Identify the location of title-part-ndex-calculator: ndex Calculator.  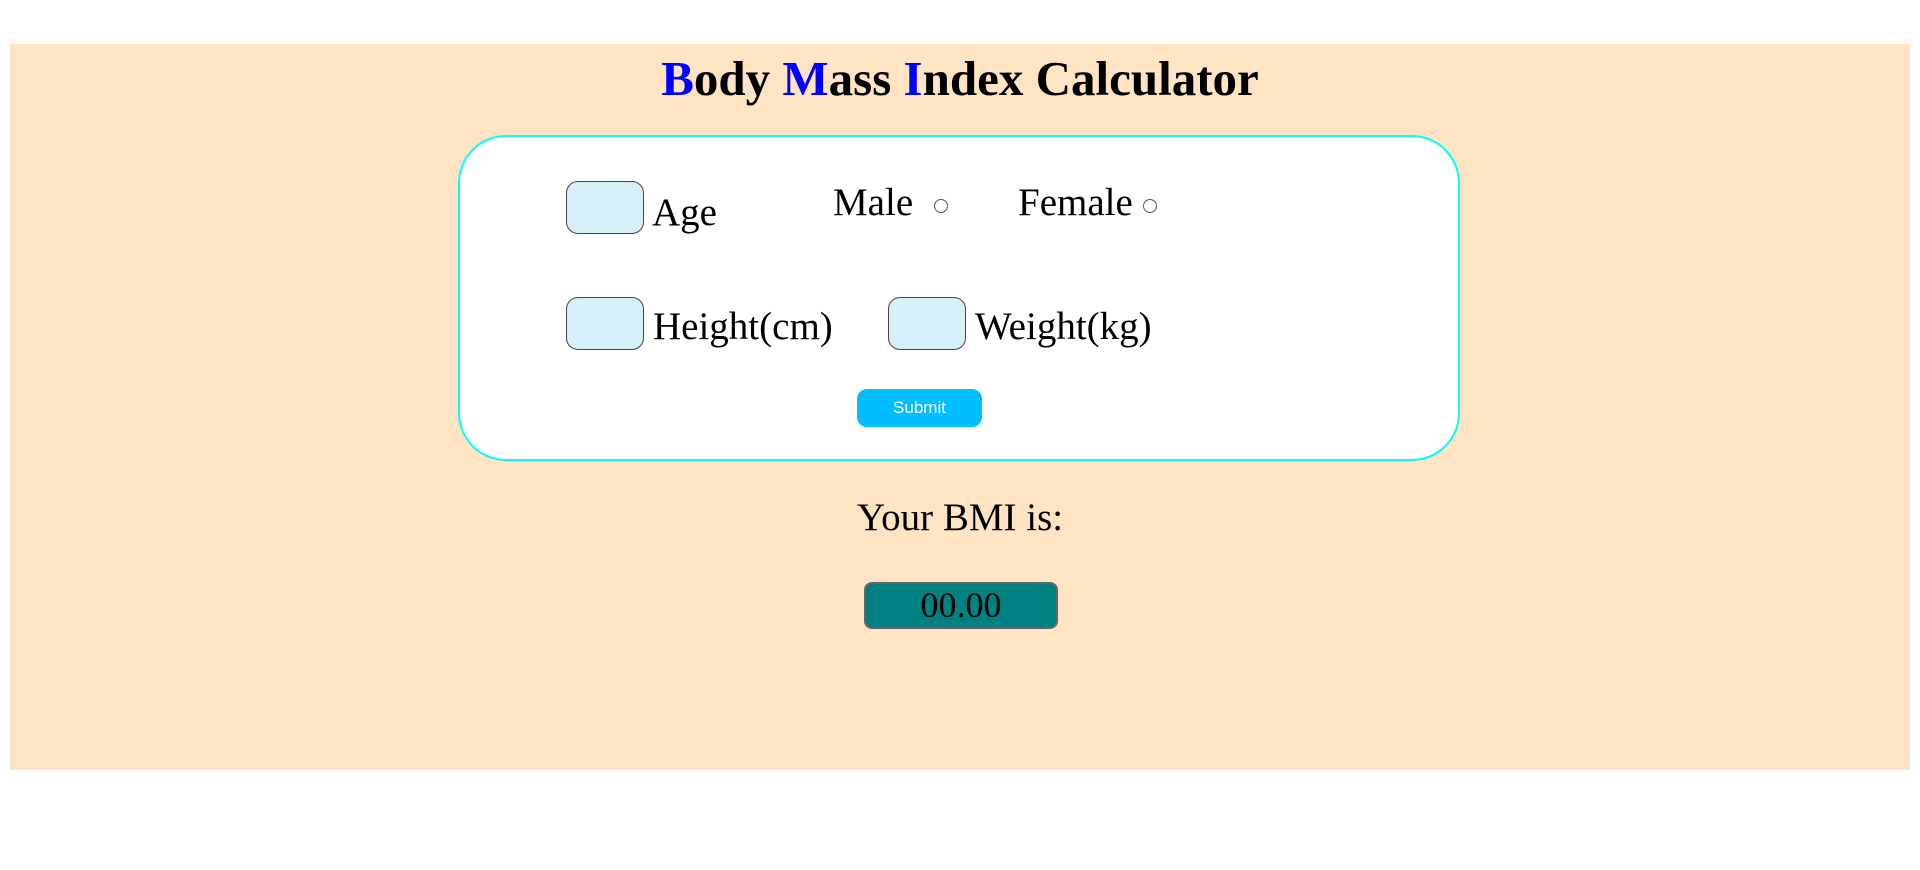
(1090, 78).